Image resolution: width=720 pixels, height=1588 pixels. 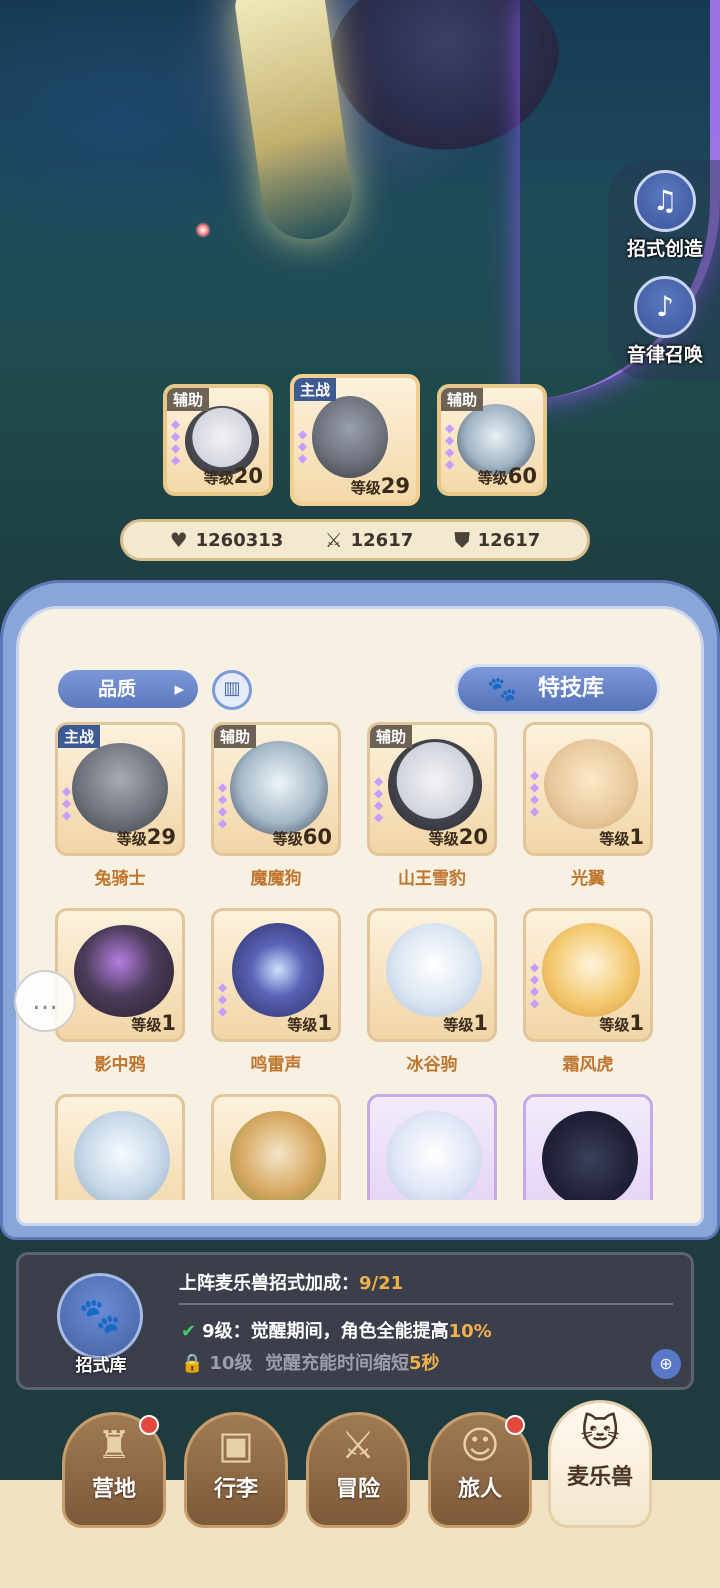 I want to click on pet-card: ◆ ◆ ◆ ◆ 等级1 霜风虎, so click(x=588, y=991).